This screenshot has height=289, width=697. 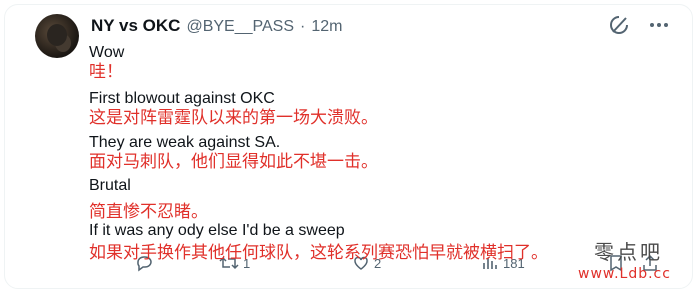 What do you see at coordinates (318, 253) in the screenshot?
I see `tweet-line-zh-5: 如果对手换作其他任何球队，这轮系列赛恐怕早就被横扫了。` at bounding box center [318, 253].